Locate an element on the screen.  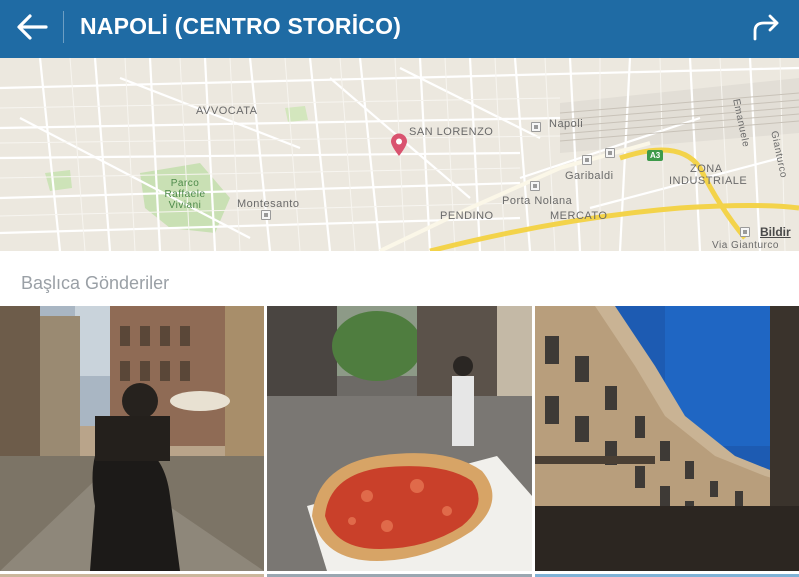
header-divider is located at coordinates (63, 27).